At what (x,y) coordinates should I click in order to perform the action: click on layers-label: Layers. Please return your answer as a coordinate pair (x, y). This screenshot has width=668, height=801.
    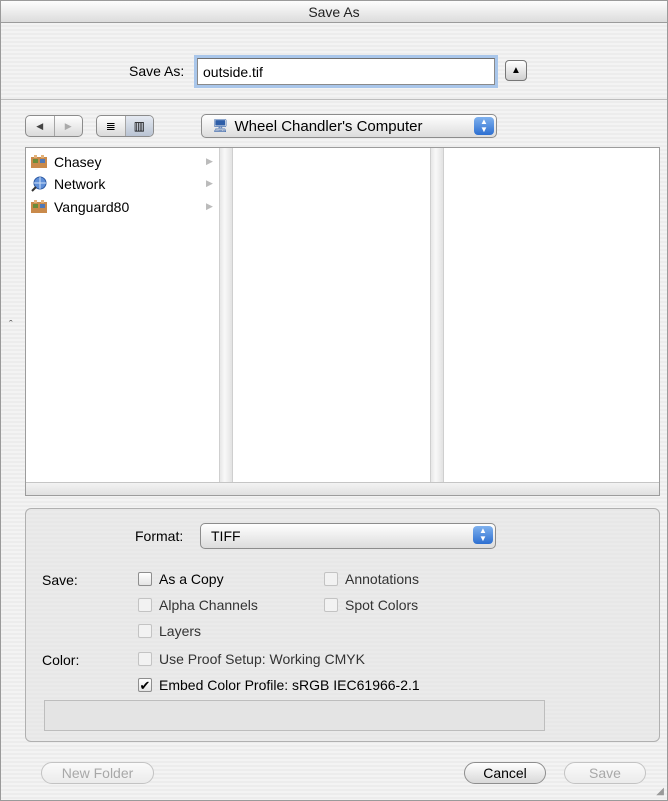
    Looking at the image, I should click on (180, 631).